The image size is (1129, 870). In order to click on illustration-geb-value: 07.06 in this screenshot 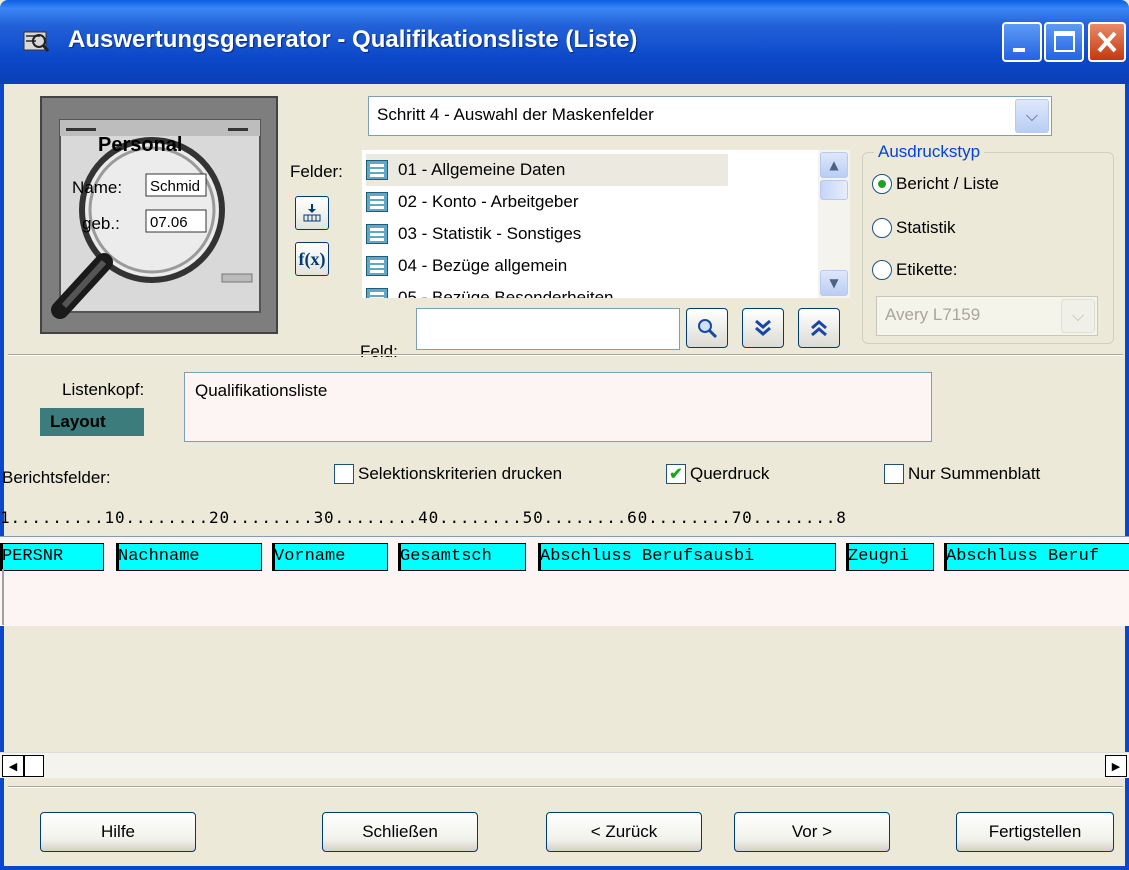, I will do `click(169, 222)`.